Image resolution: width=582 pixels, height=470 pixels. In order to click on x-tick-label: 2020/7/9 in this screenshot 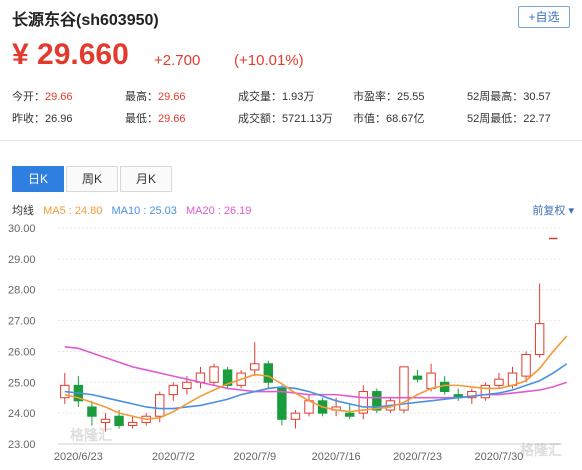, I will do `click(254, 457)`.